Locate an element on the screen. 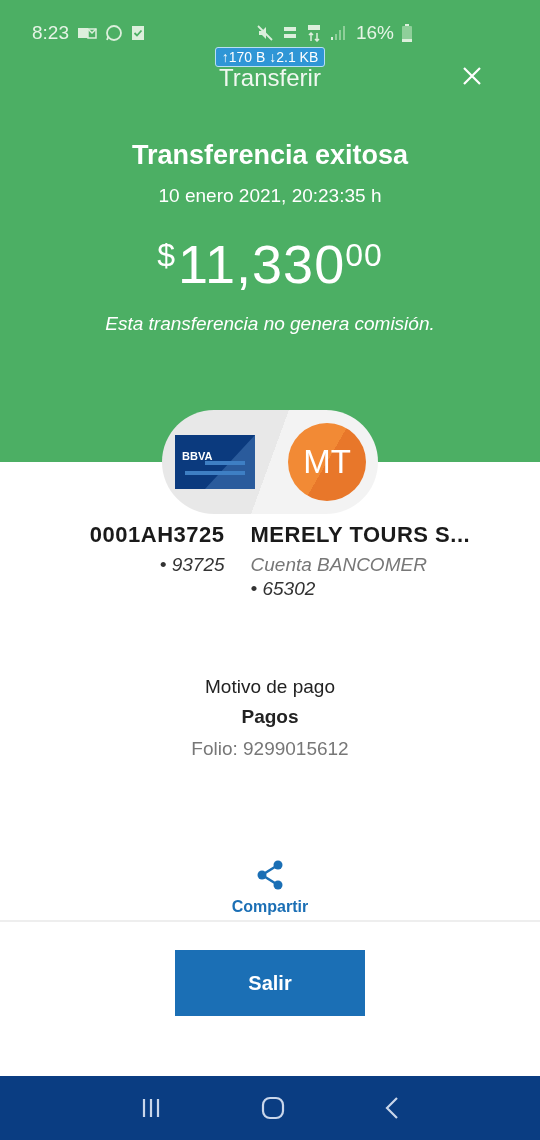  battery-icon is located at coordinates (407, 33).